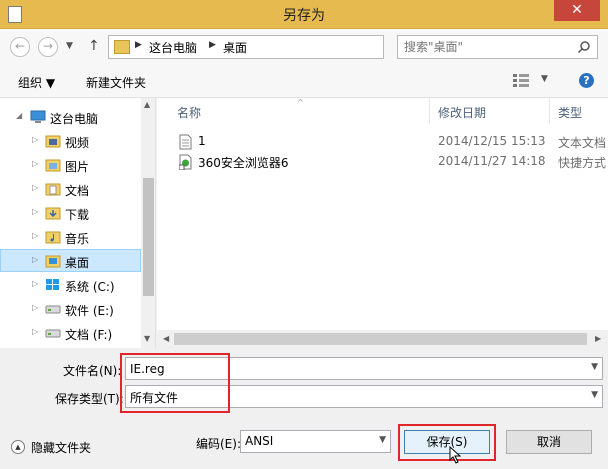 The width and height of the screenshot is (608, 469). I want to click on tree-item-this-pc: ◢ 这台电脑, so click(70, 117).